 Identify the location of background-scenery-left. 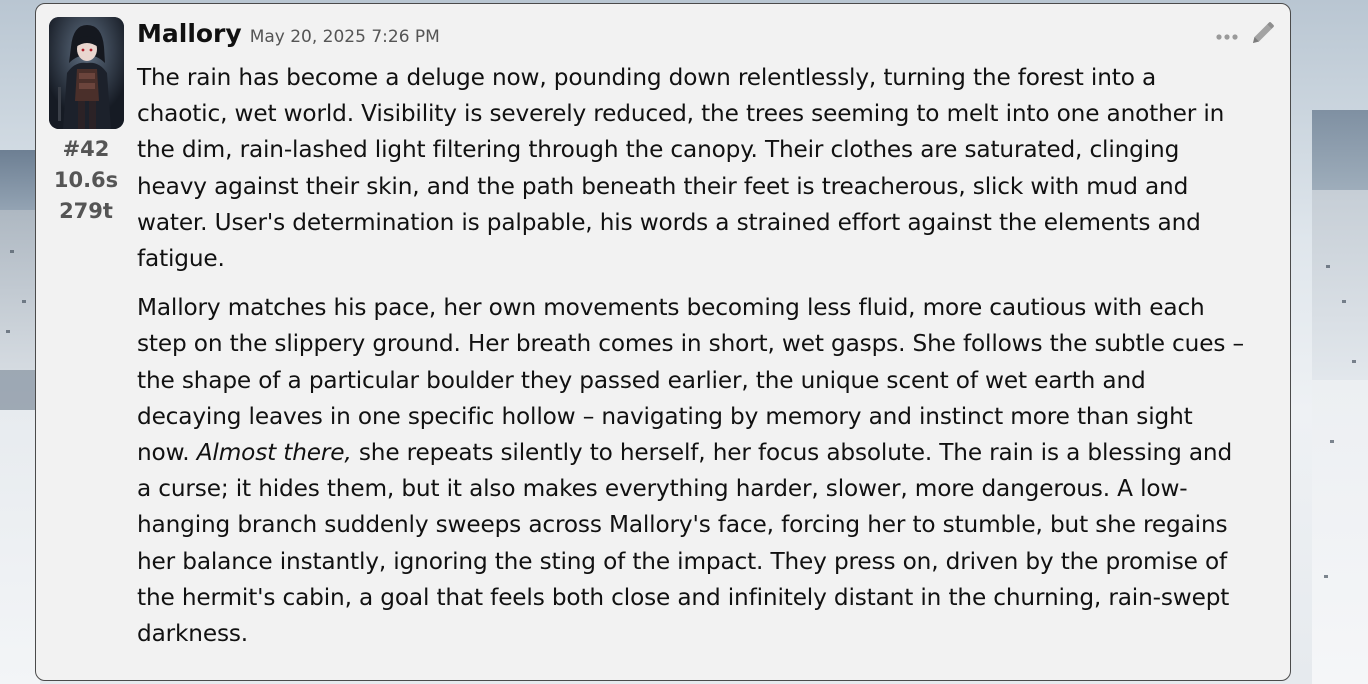
(20, 342).